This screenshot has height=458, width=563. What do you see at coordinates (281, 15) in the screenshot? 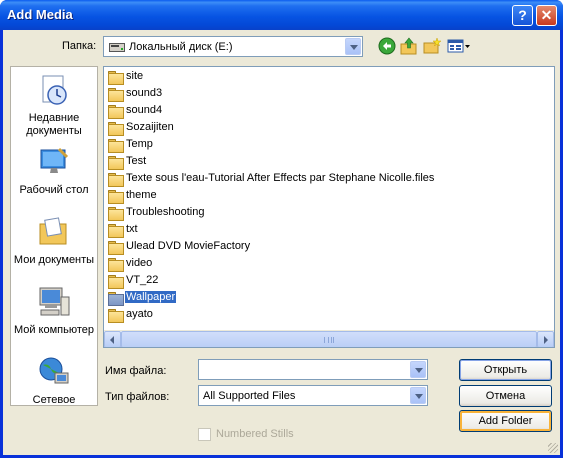
I see `title-bar: Add Media ? ✕` at bounding box center [281, 15].